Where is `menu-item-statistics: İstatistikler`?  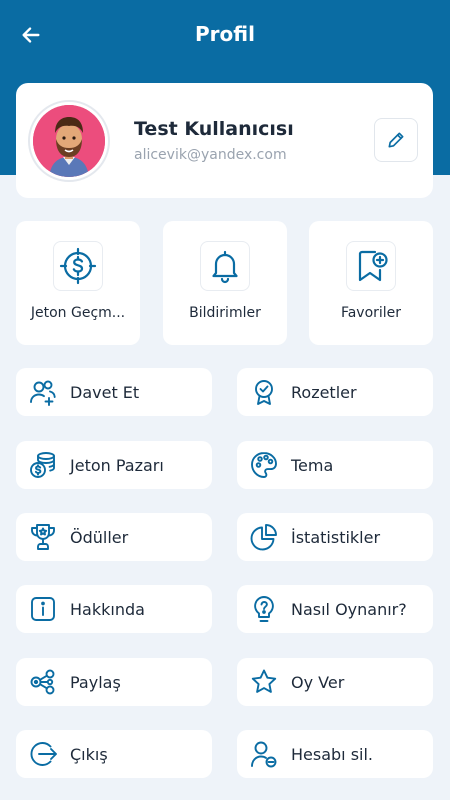
menu-item-statistics: İstatistikler is located at coordinates (335, 537).